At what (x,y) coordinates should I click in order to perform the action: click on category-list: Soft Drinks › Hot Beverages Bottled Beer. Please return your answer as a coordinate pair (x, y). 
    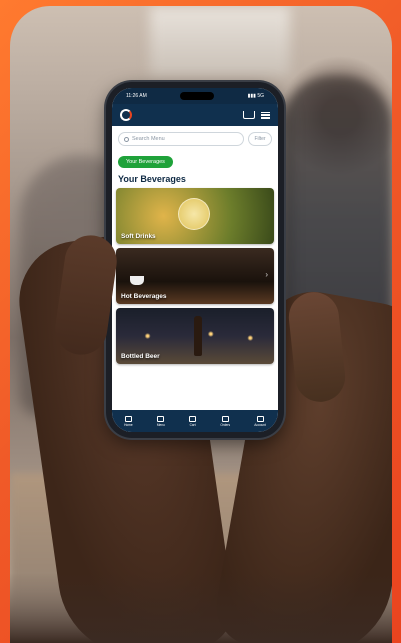
    Looking at the image, I should click on (195, 276).